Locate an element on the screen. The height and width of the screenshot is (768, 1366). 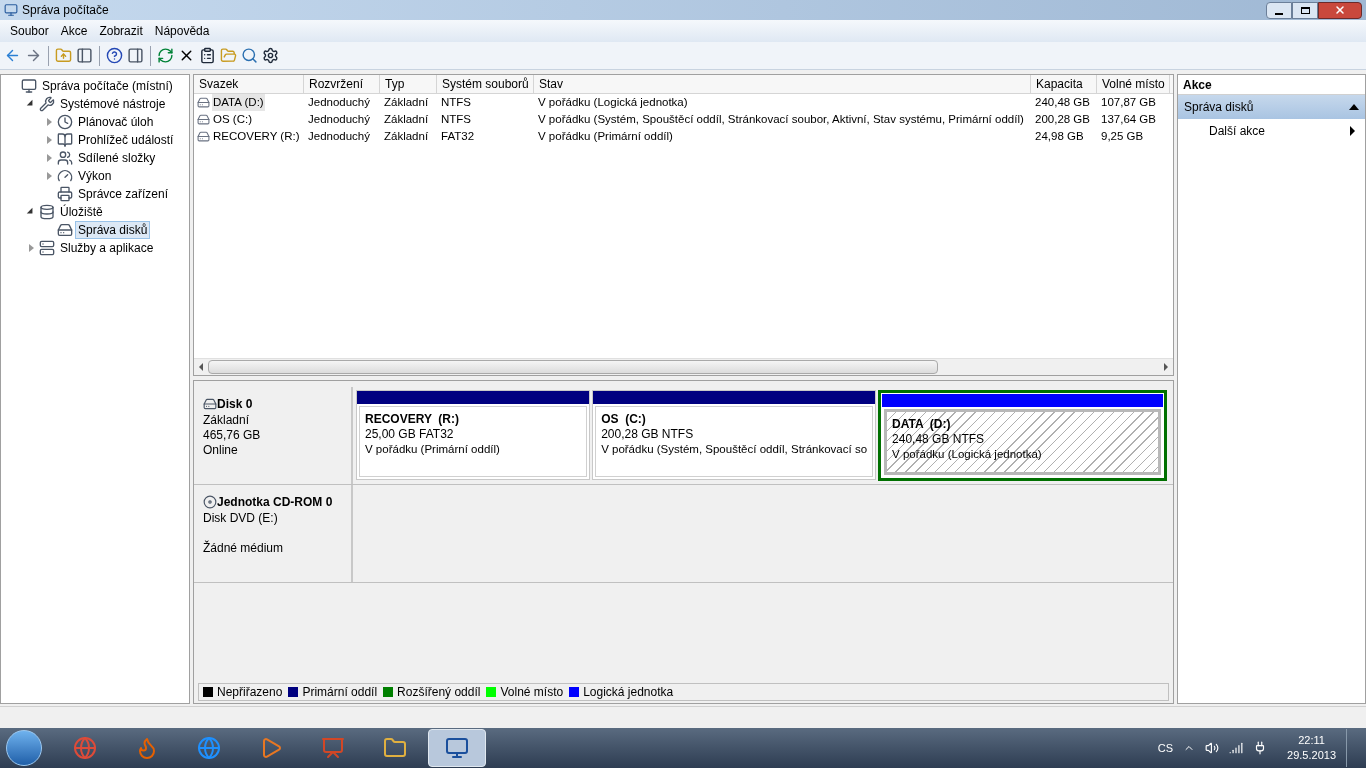
column-header: Stav is located at coordinates (782, 84).